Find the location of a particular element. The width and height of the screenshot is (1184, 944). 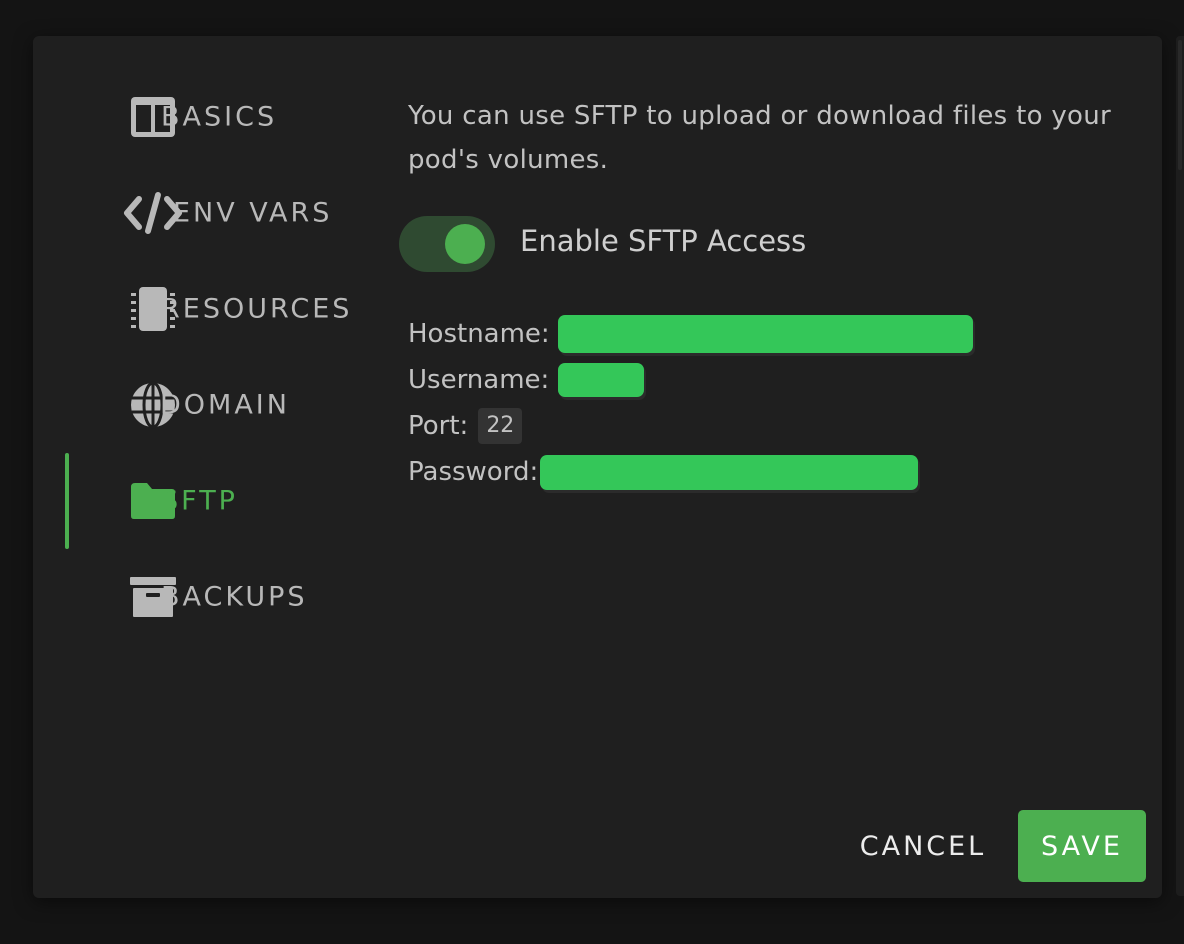

hostname-label: Hostname: is located at coordinates (479, 334).